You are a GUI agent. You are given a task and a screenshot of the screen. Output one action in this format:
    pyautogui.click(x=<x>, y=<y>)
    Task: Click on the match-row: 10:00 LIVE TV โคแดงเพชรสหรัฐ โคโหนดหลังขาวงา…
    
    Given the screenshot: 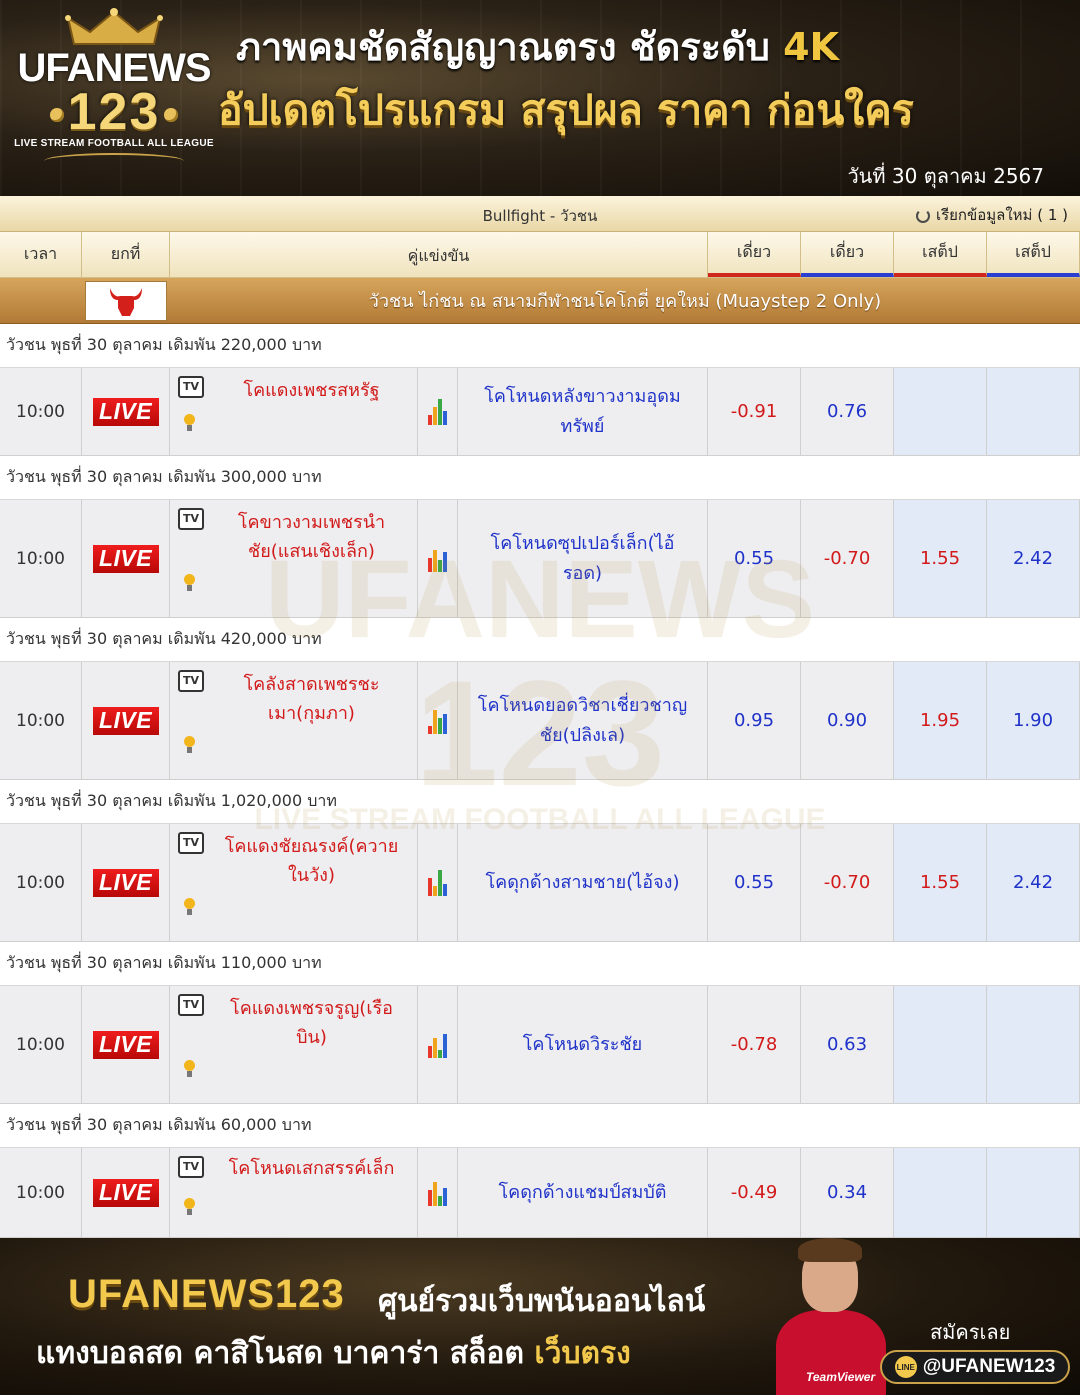 What is the action you would take?
    pyautogui.click(x=540, y=412)
    